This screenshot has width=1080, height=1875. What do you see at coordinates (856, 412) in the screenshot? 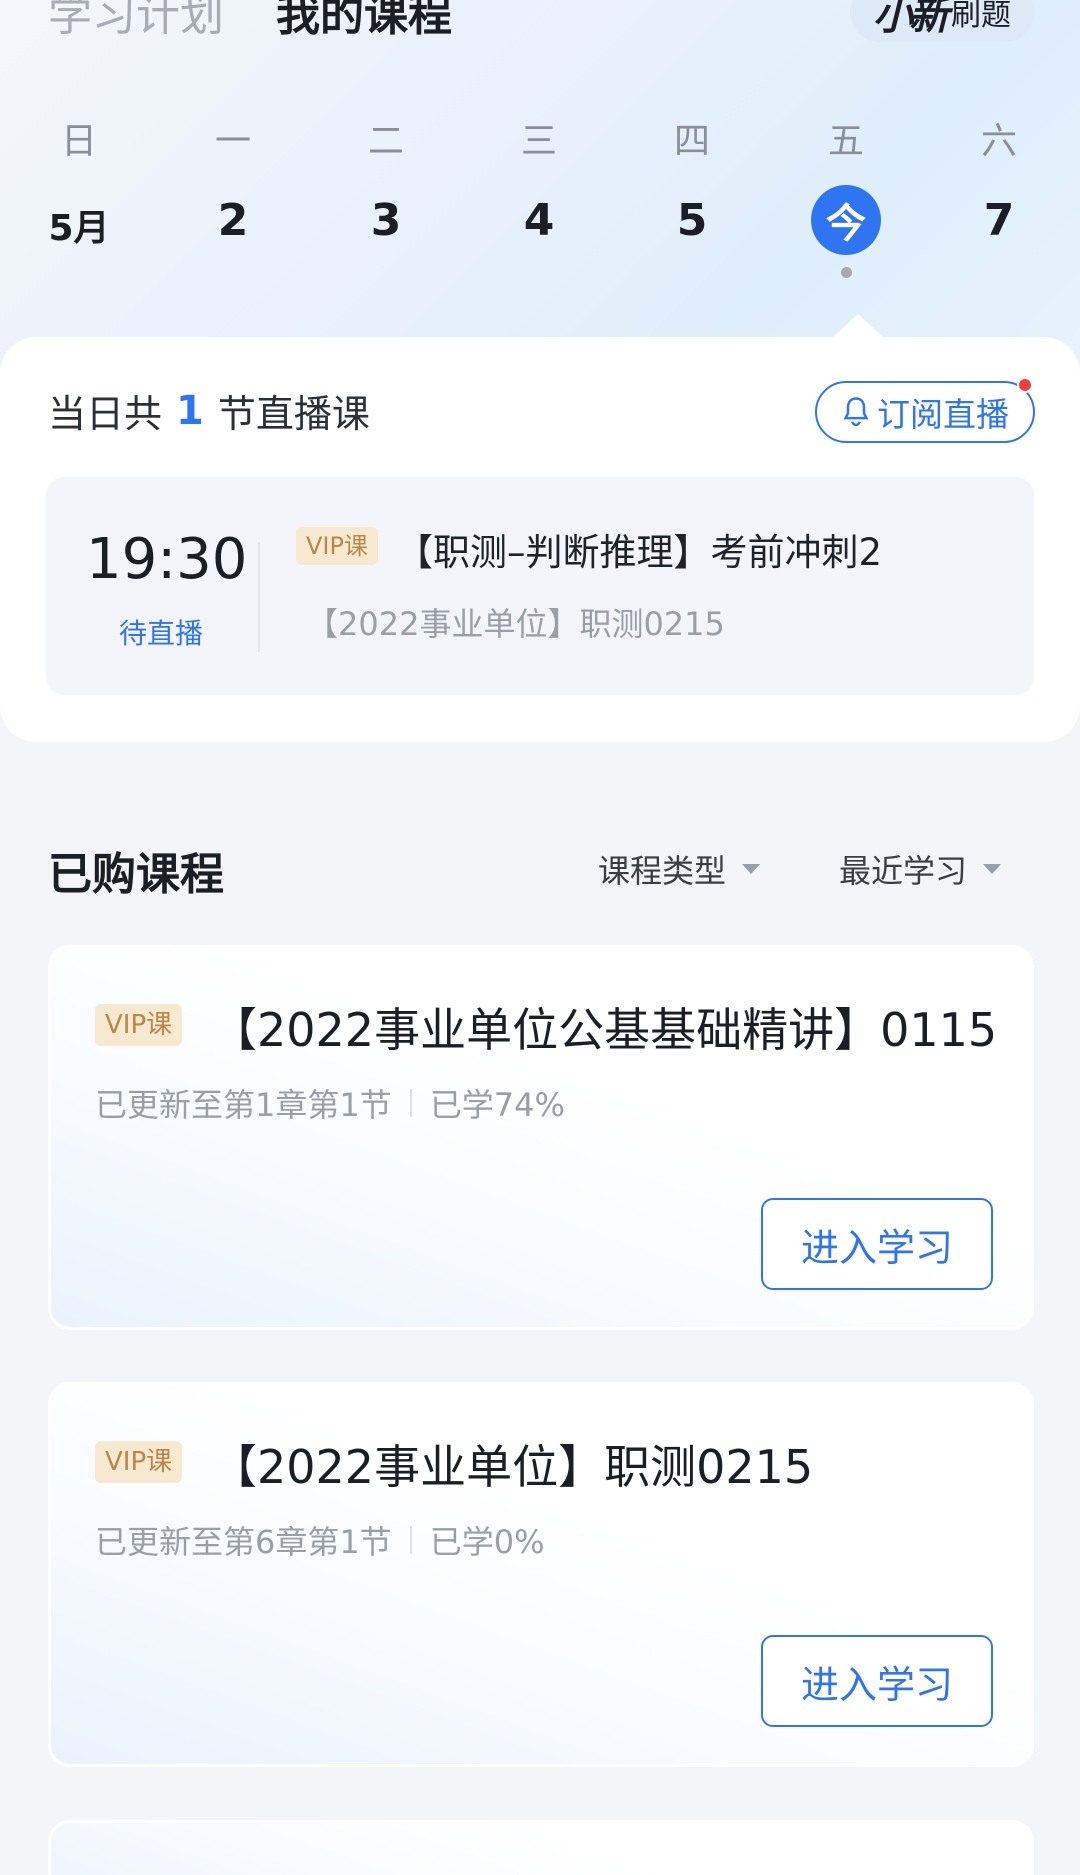
I see `bell-icon` at bounding box center [856, 412].